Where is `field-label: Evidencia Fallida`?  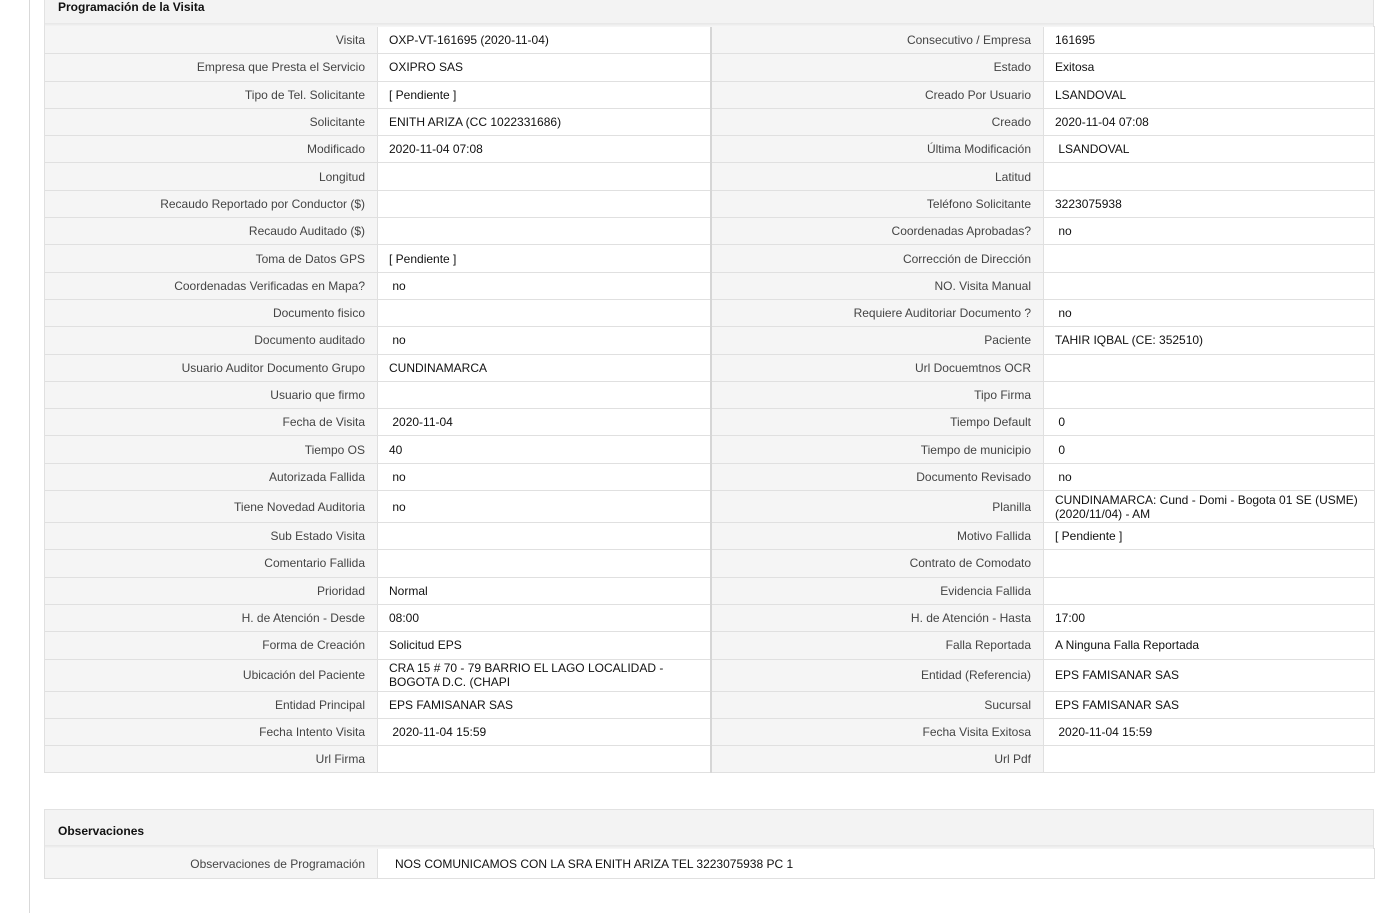
field-label: Evidencia Fallida is located at coordinates (876, 590).